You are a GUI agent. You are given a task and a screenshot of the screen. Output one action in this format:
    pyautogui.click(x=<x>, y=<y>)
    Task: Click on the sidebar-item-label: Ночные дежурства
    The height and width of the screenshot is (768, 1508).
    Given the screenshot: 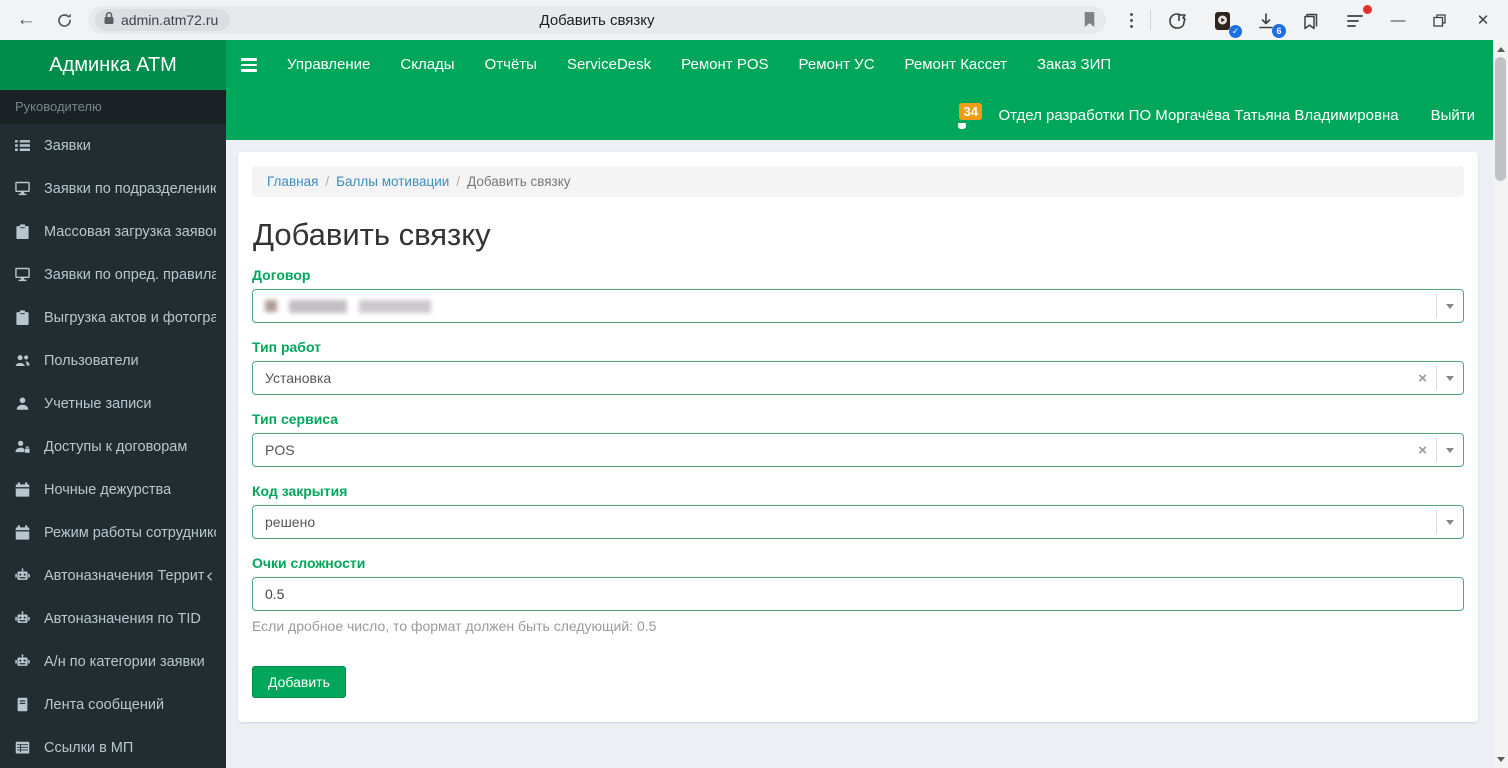 What is the action you would take?
    pyautogui.click(x=108, y=489)
    